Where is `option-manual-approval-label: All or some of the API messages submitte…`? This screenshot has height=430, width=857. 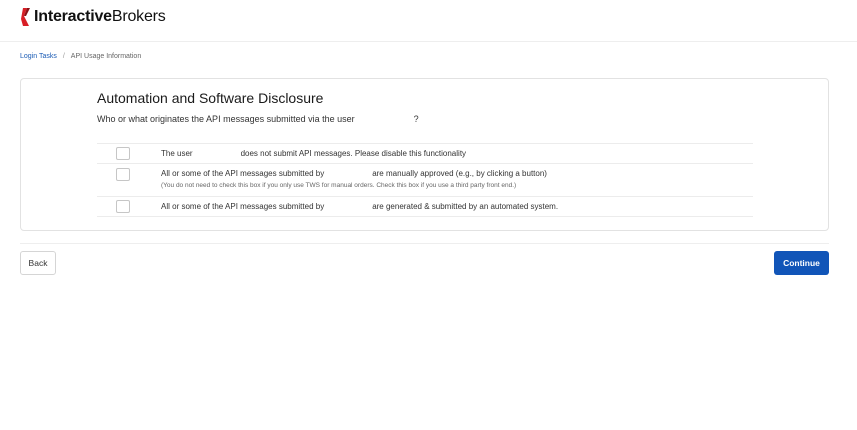
option-manual-approval-label: All or some of the API messages submitte… is located at coordinates (354, 173).